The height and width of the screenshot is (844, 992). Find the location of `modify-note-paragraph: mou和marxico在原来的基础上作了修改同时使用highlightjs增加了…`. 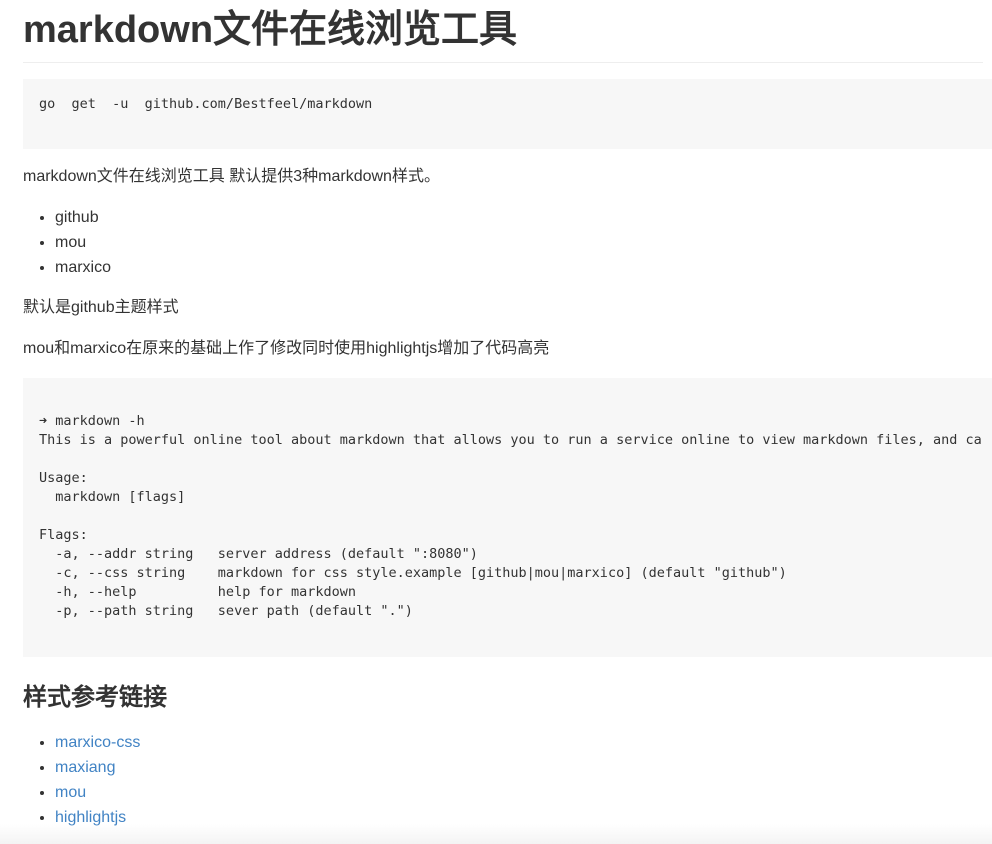

modify-note-paragraph: mou和marxico在原来的基础上作了修改同时使用highlightjs增加了… is located at coordinates (286, 348).